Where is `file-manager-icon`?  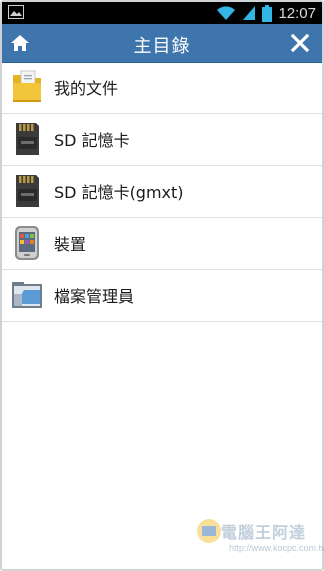 file-manager-icon is located at coordinates (27, 295).